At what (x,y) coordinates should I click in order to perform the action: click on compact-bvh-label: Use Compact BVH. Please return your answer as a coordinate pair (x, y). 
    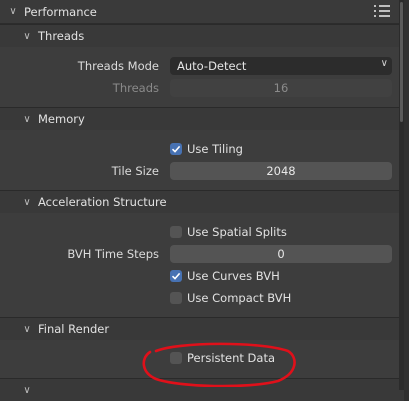
    Looking at the image, I should click on (239, 298).